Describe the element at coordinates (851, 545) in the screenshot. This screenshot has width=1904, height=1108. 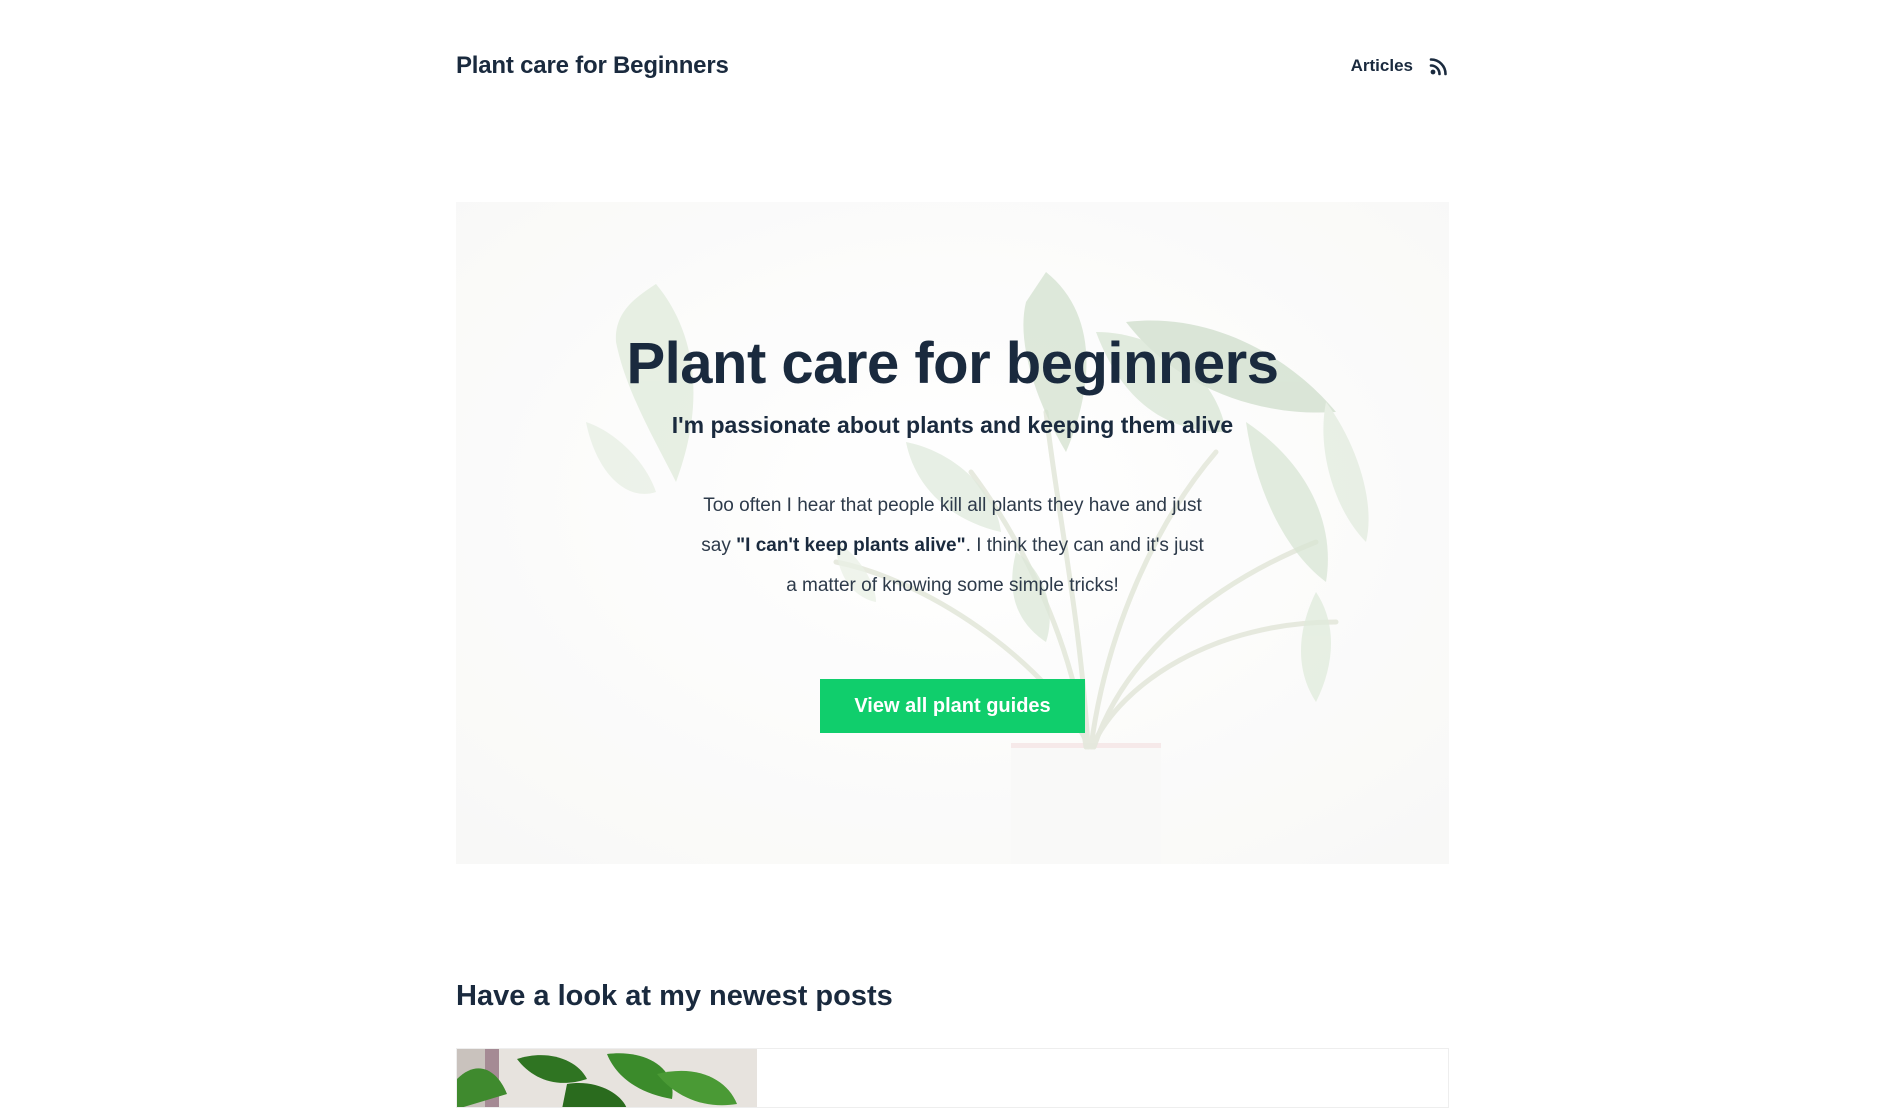
I see `hero-description-quote: "I can't keep plants alive"` at that location.